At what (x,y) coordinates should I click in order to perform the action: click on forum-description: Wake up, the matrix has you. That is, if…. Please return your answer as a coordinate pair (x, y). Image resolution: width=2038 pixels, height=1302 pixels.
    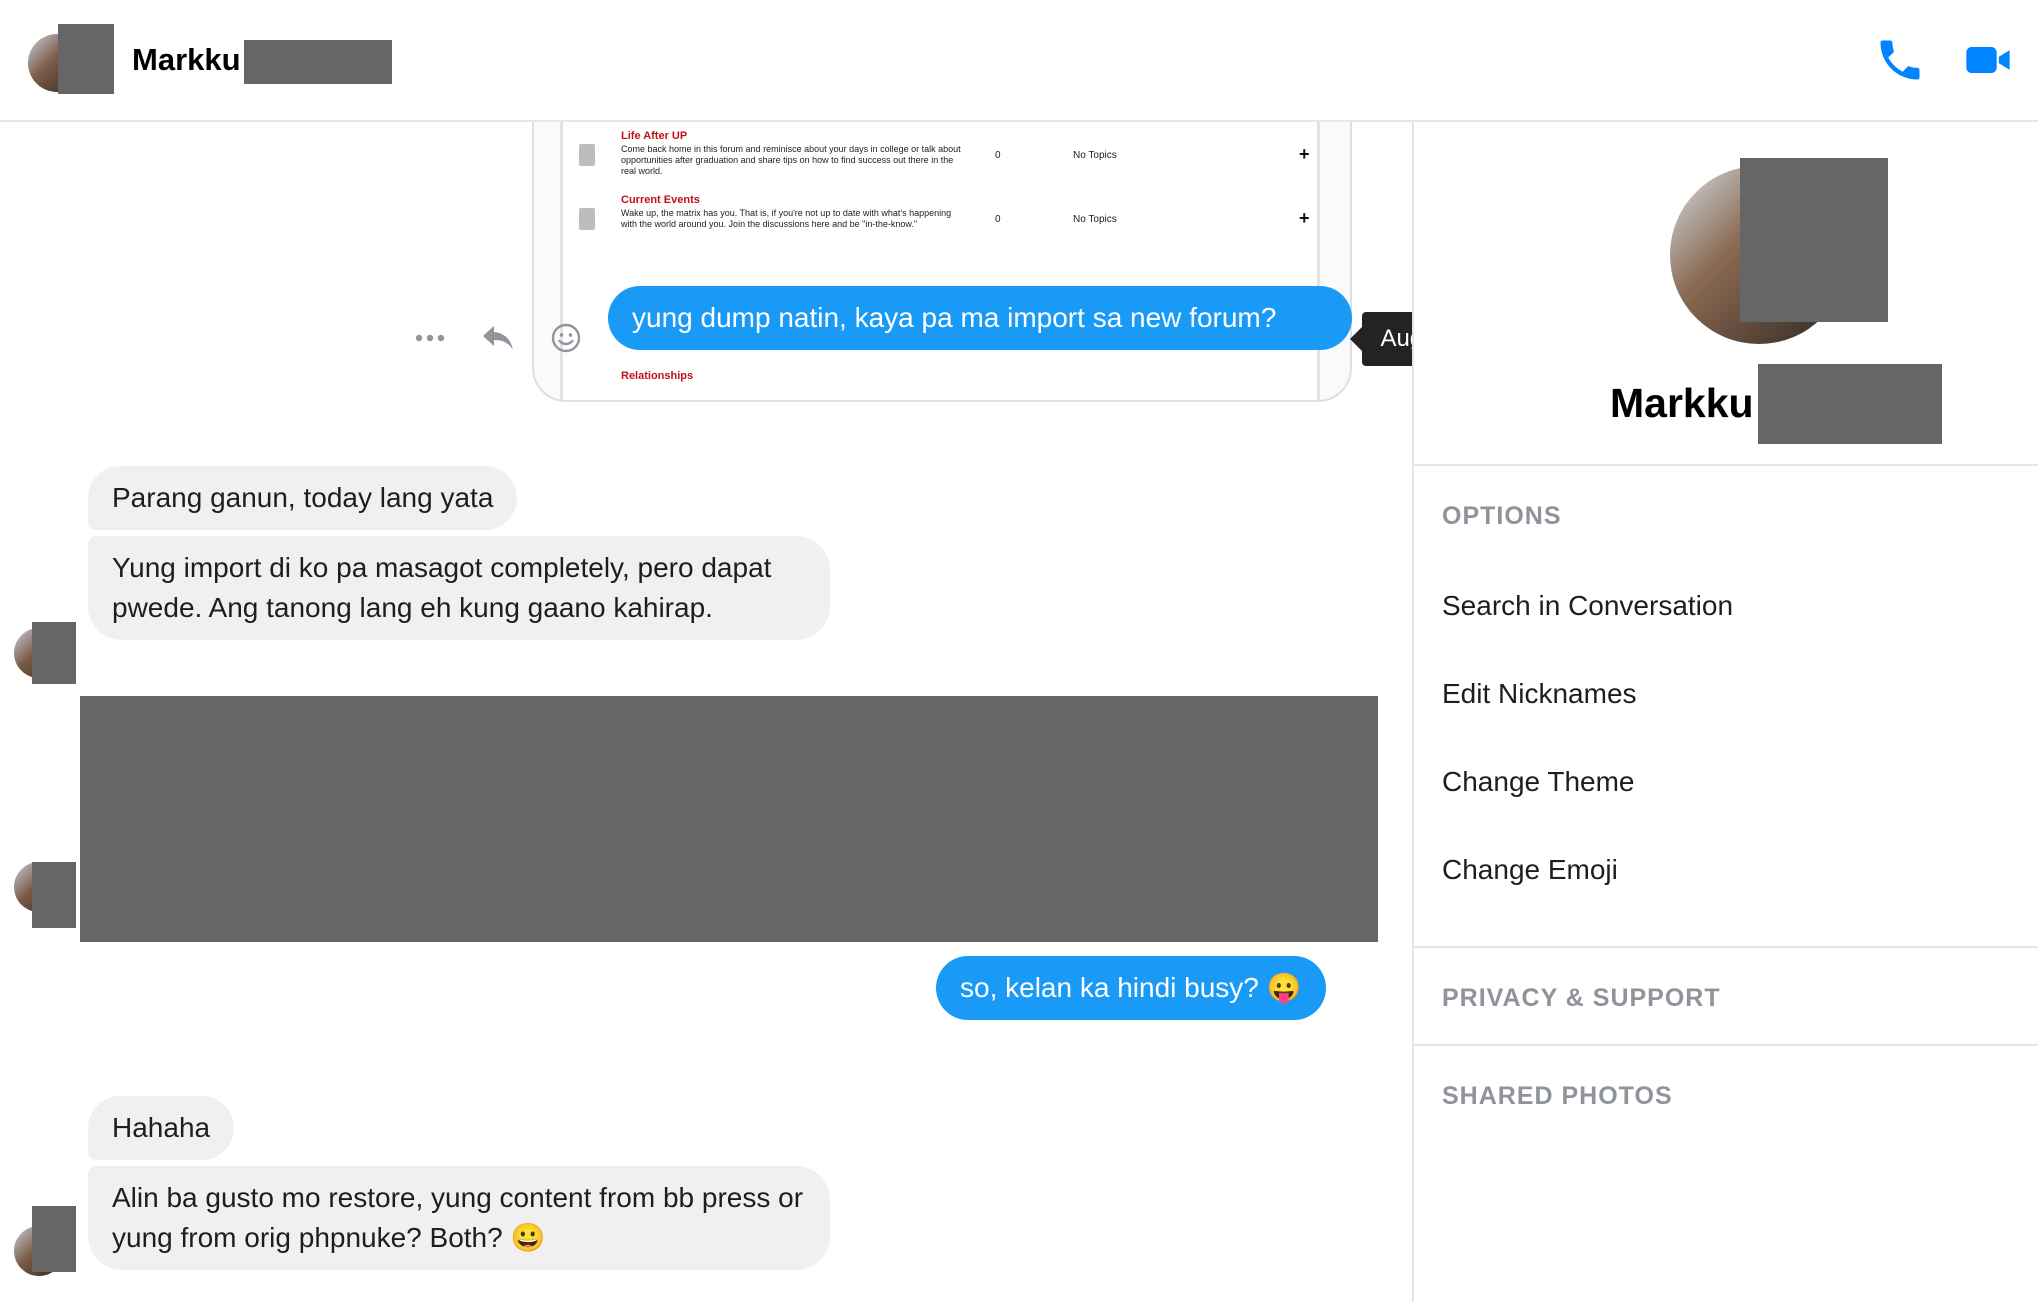
    Looking at the image, I should click on (786, 218).